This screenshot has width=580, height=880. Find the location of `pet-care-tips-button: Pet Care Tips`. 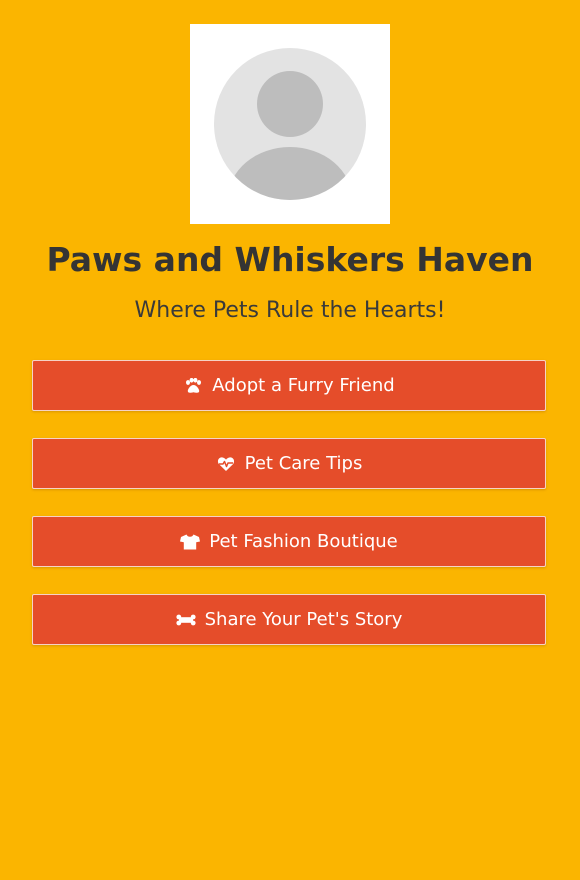

pet-care-tips-button: Pet Care Tips is located at coordinates (289, 463).